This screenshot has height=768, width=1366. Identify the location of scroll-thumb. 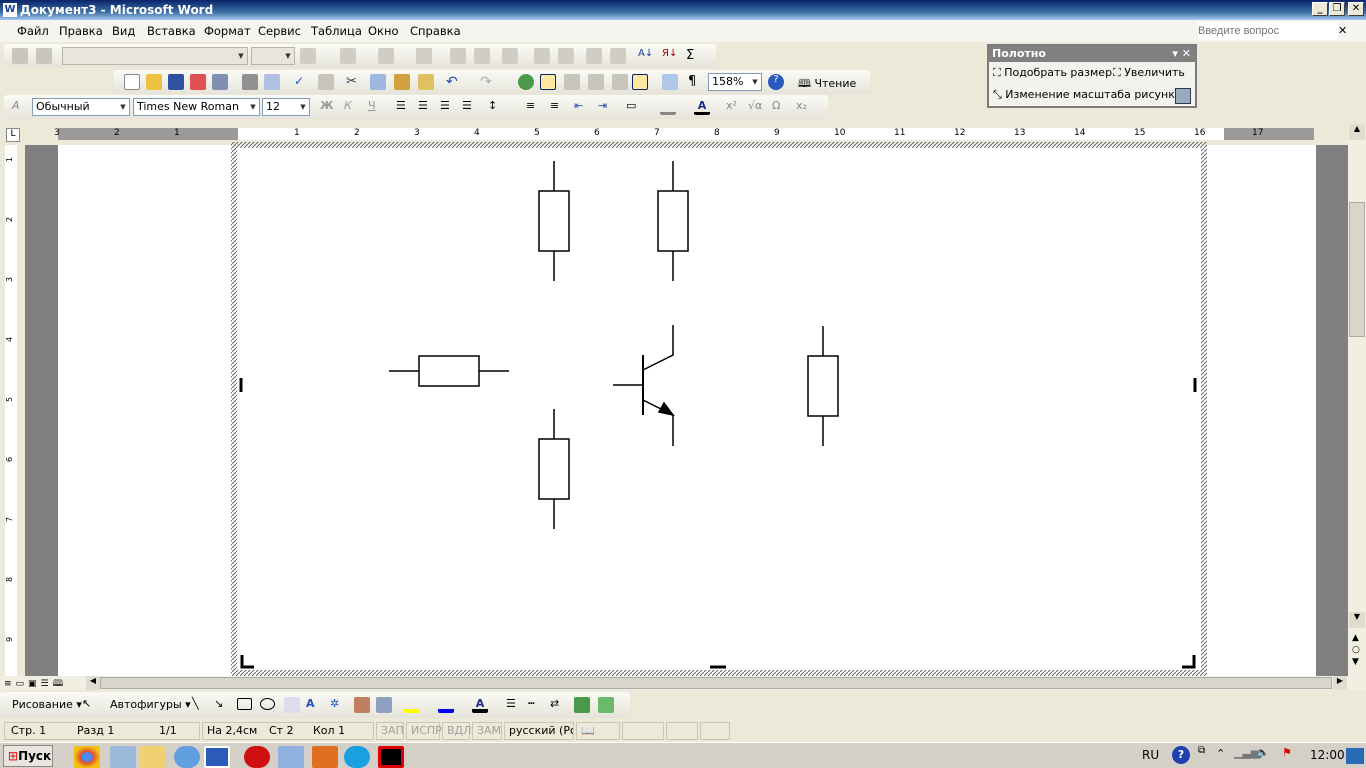
(1357, 269).